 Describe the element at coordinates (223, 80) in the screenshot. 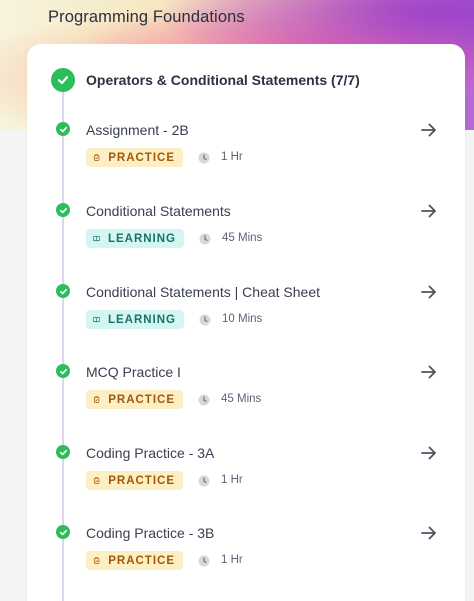

I see `section-title: Operators & Conditional Statements (7/7)` at that location.